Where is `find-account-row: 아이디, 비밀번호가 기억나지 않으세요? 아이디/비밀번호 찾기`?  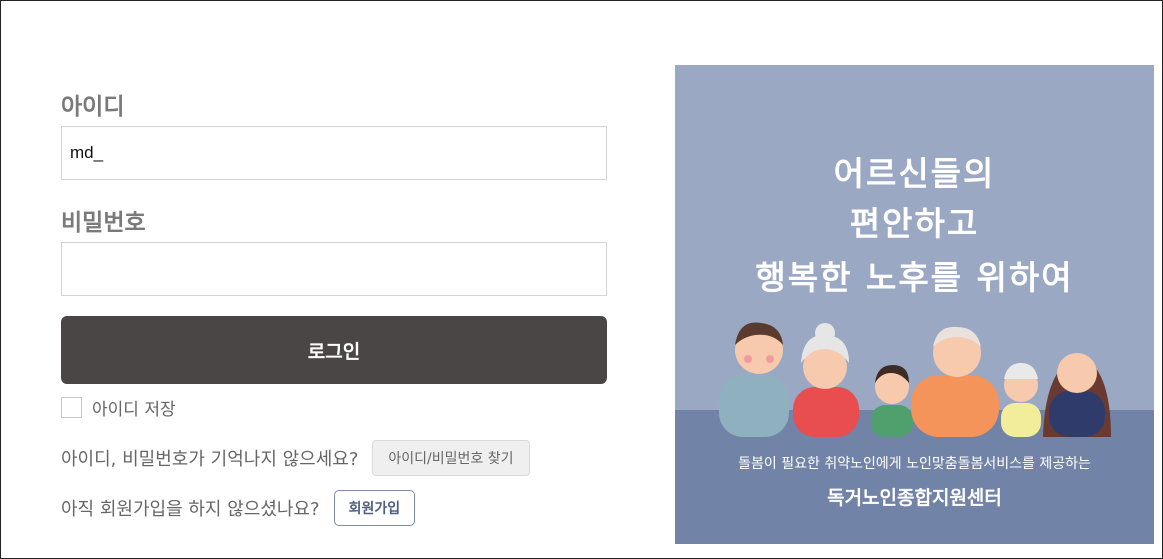 find-account-row: 아이디, 비밀번호가 기억나지 않으세요? 아이디/비밀번호 찾기 is located at coordinates (295, 458).